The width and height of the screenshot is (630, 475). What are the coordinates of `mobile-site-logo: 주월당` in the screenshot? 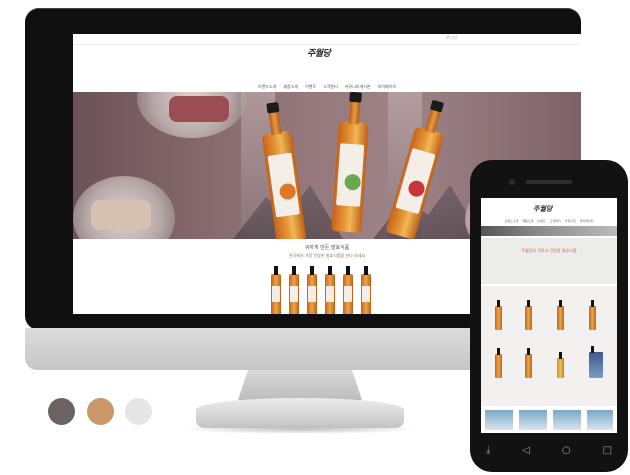 It's located at (542, 209).